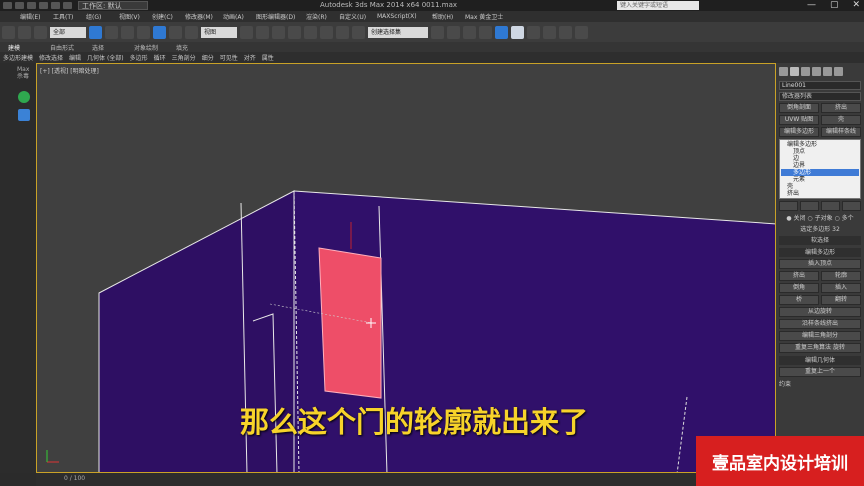 Image resolution: width=864 pixels, height=486 pixels. Describe the element at coordinates (135, 16) in the screenshot. I see `menu-views: 视图(V)` at that location.